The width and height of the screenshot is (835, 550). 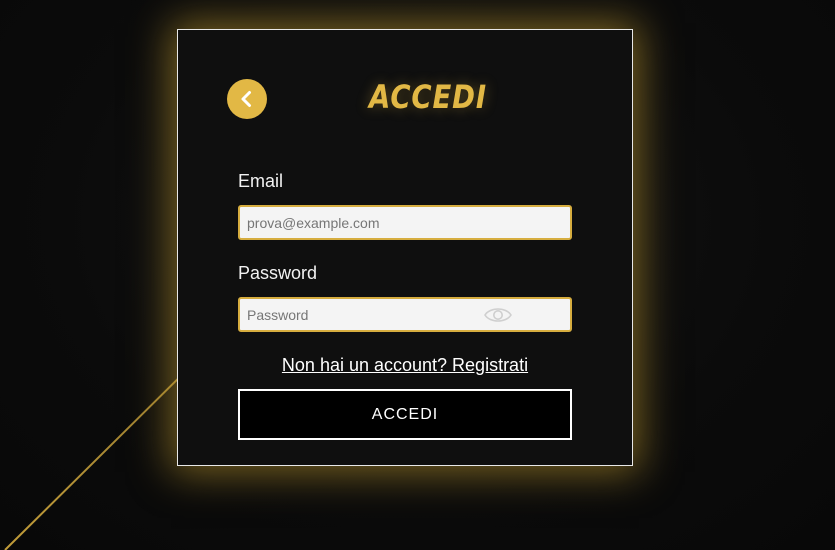 What do you see at coordinates (405, 414) in the screenshot?
I see `login-submit-button: ACCEDI` at bounding box center [405, 414].